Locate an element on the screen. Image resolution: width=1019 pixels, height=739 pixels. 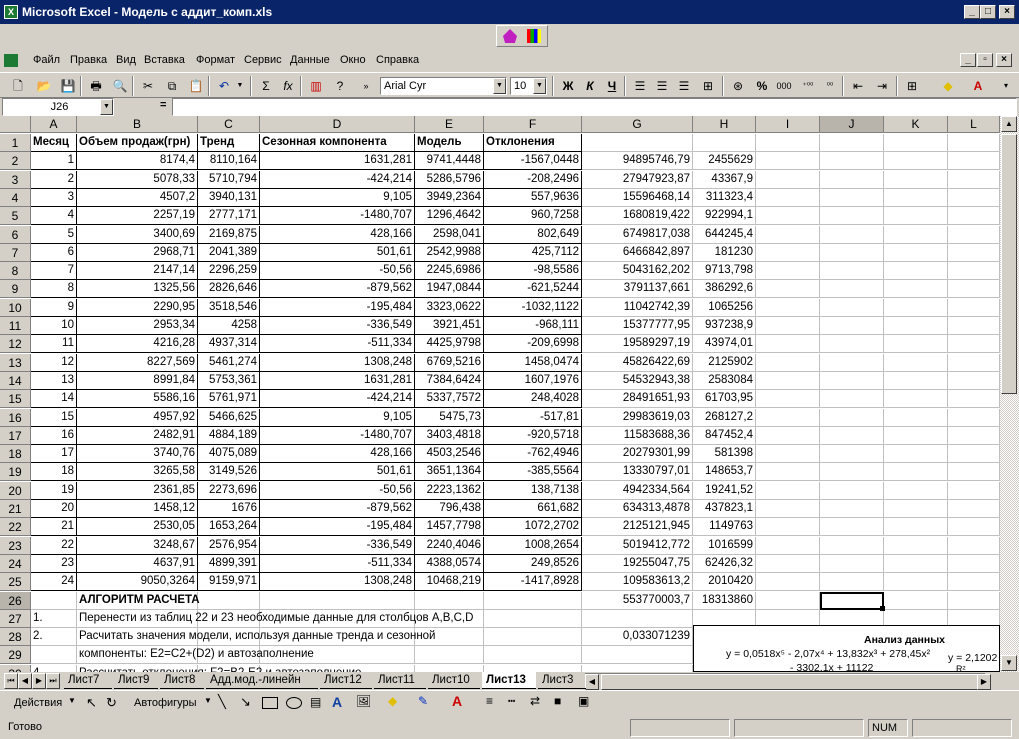
scroll-down-icon: ▼ is located at coordinates (1009, 663).